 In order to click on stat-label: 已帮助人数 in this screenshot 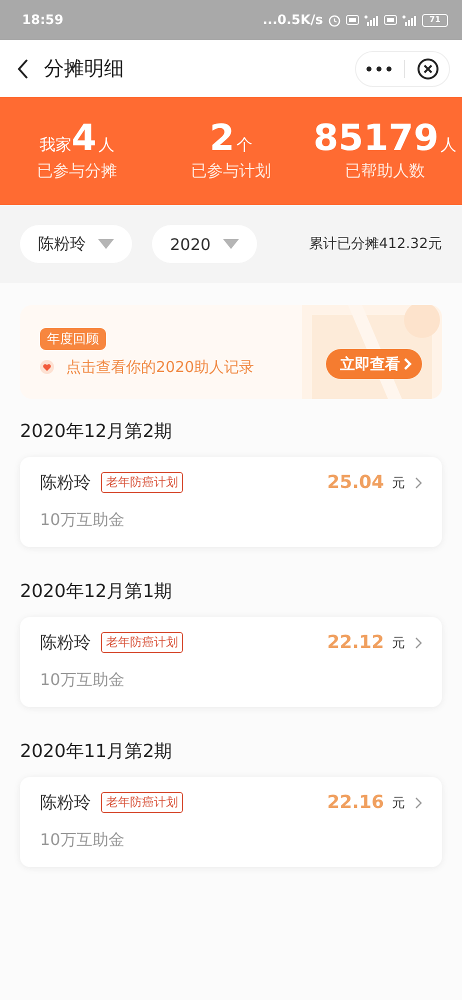, I will do `click(385, 171)`.